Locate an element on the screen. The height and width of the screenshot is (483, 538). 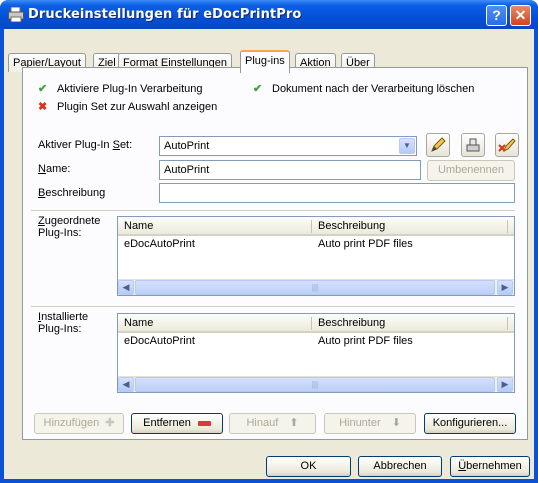
delete-document-option: ✔ Dokument nach der Verarbeitung löschen is located at coordinates (363, 88).